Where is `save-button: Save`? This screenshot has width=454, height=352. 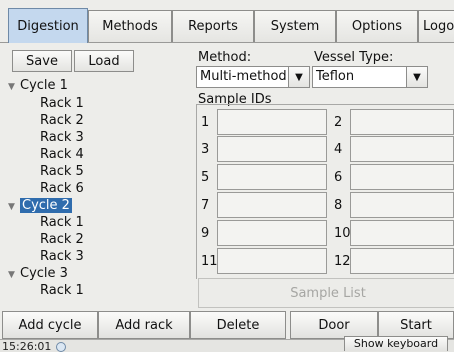 save-button: Save is located at coordinates (42, 61).